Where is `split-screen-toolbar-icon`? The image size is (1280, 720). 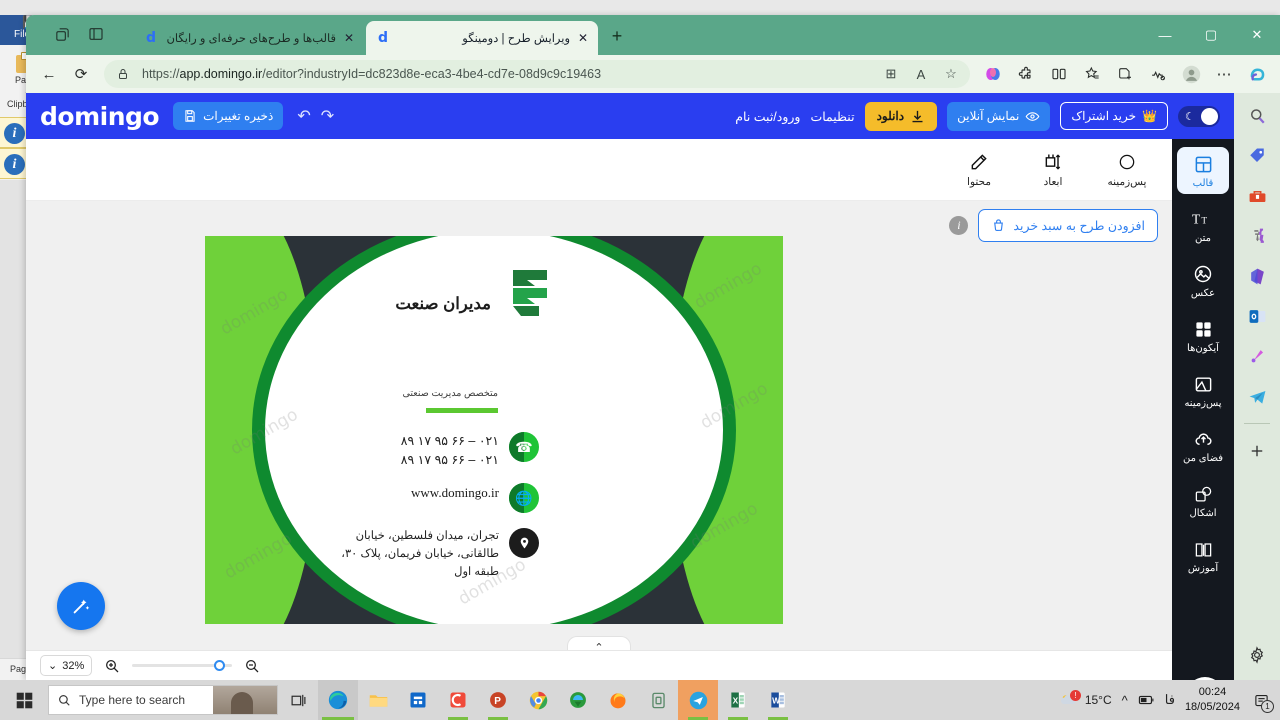 split-screen-toolbar-icon is located at coordinates (1059, 74).